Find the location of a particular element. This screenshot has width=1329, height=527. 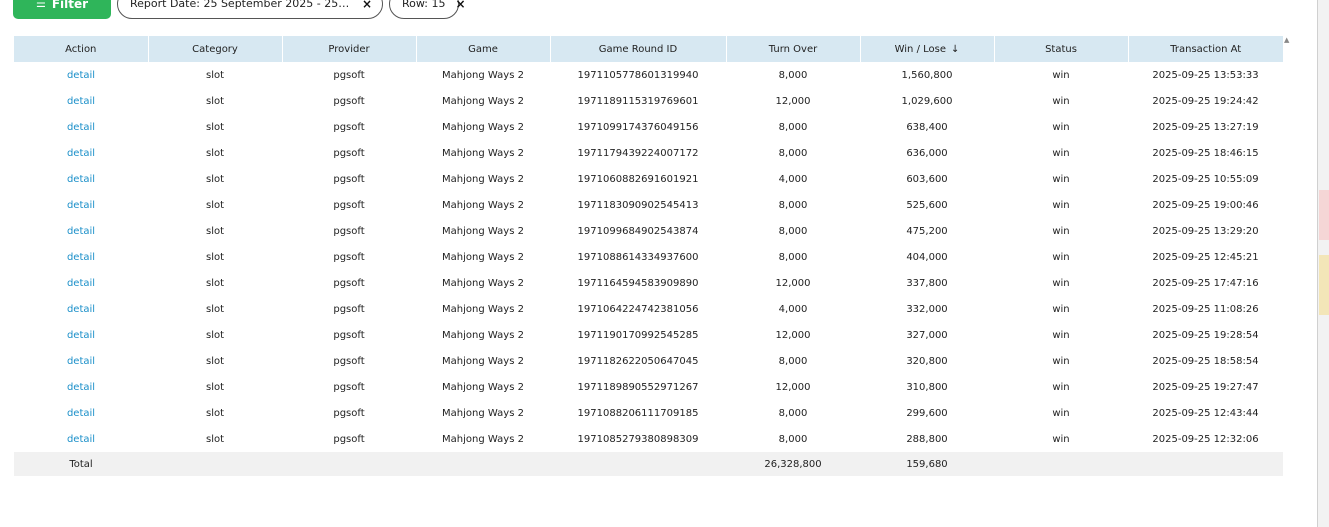

column-header-action: Action is located at coordinates (81, 49).